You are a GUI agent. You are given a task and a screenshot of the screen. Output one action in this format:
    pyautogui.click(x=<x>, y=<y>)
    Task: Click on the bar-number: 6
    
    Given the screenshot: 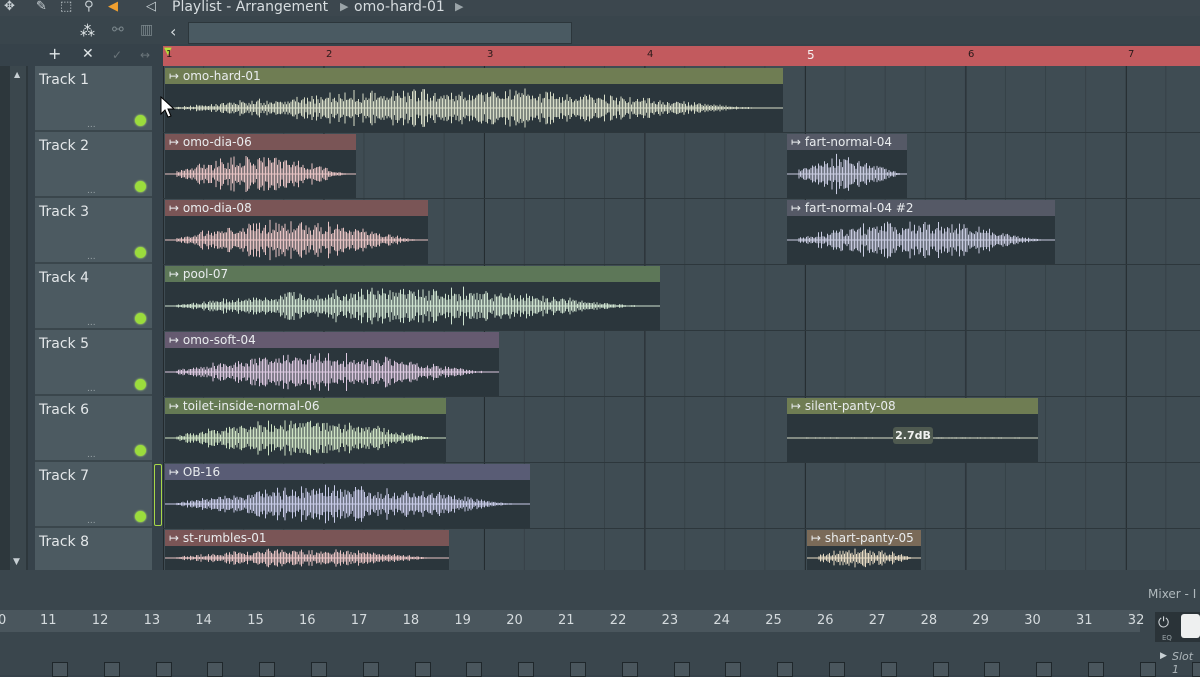 What is the action you would take?
    pyautogui.click(x=971, y=54)
    